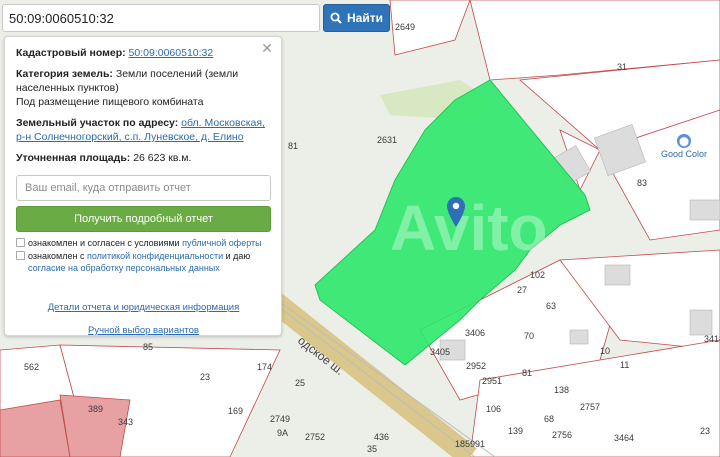 The image size is (720, 457). Describe the element at coordinates (97, 123) in the screenshot. I see `address-label: Земельный участок по адресу:` at that location.